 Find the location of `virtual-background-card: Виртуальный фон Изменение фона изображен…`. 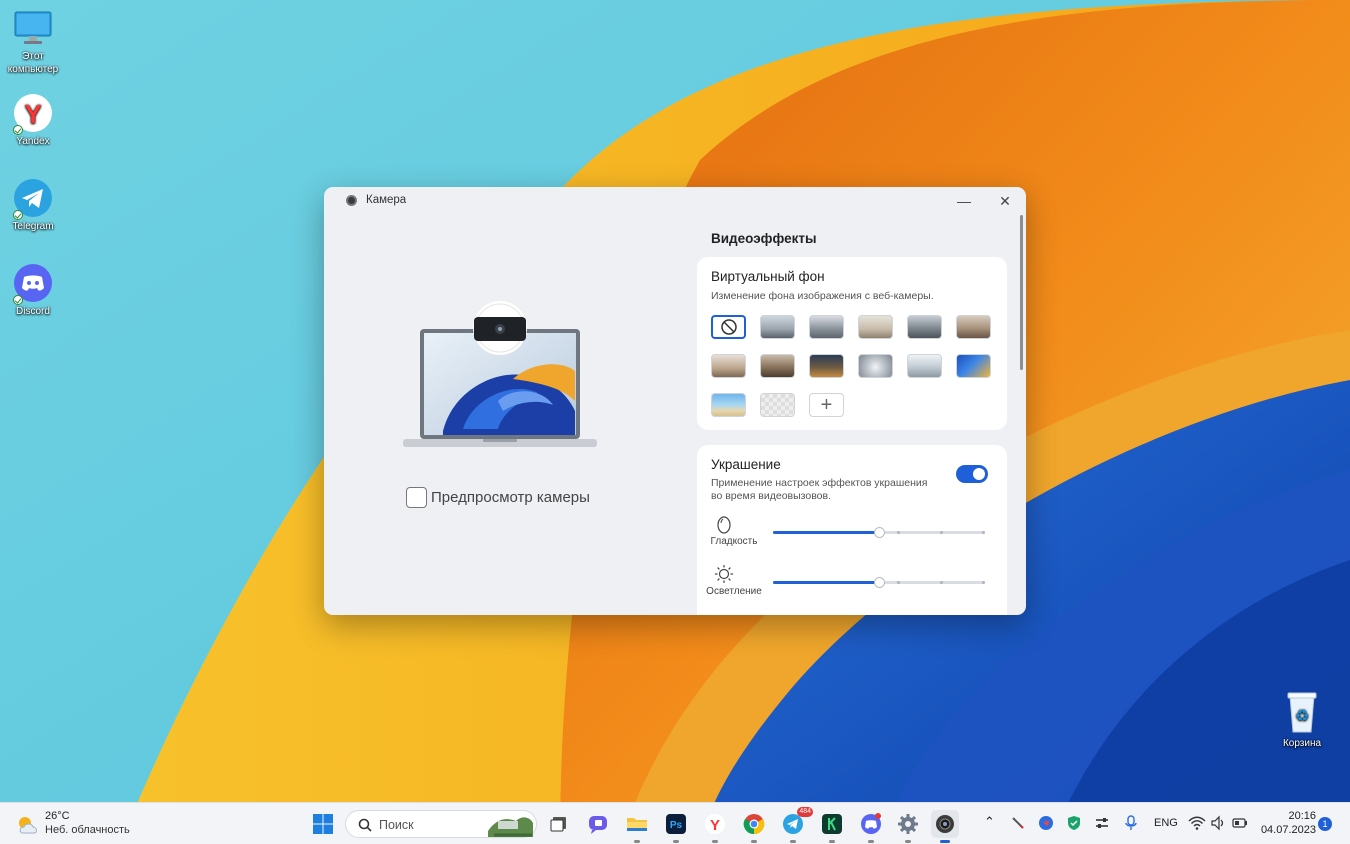

virtual-background-card: Виртуальный фон Изменение фона изображен… is located at coordinates (852, 343).